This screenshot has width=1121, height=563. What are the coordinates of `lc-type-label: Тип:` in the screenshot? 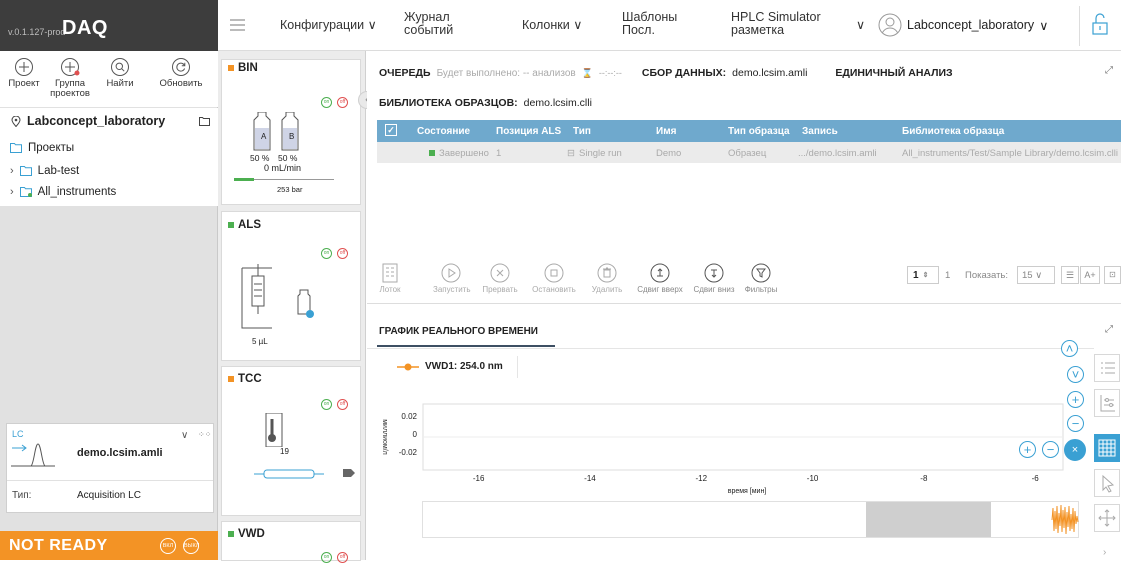 It's located at (22, 495).